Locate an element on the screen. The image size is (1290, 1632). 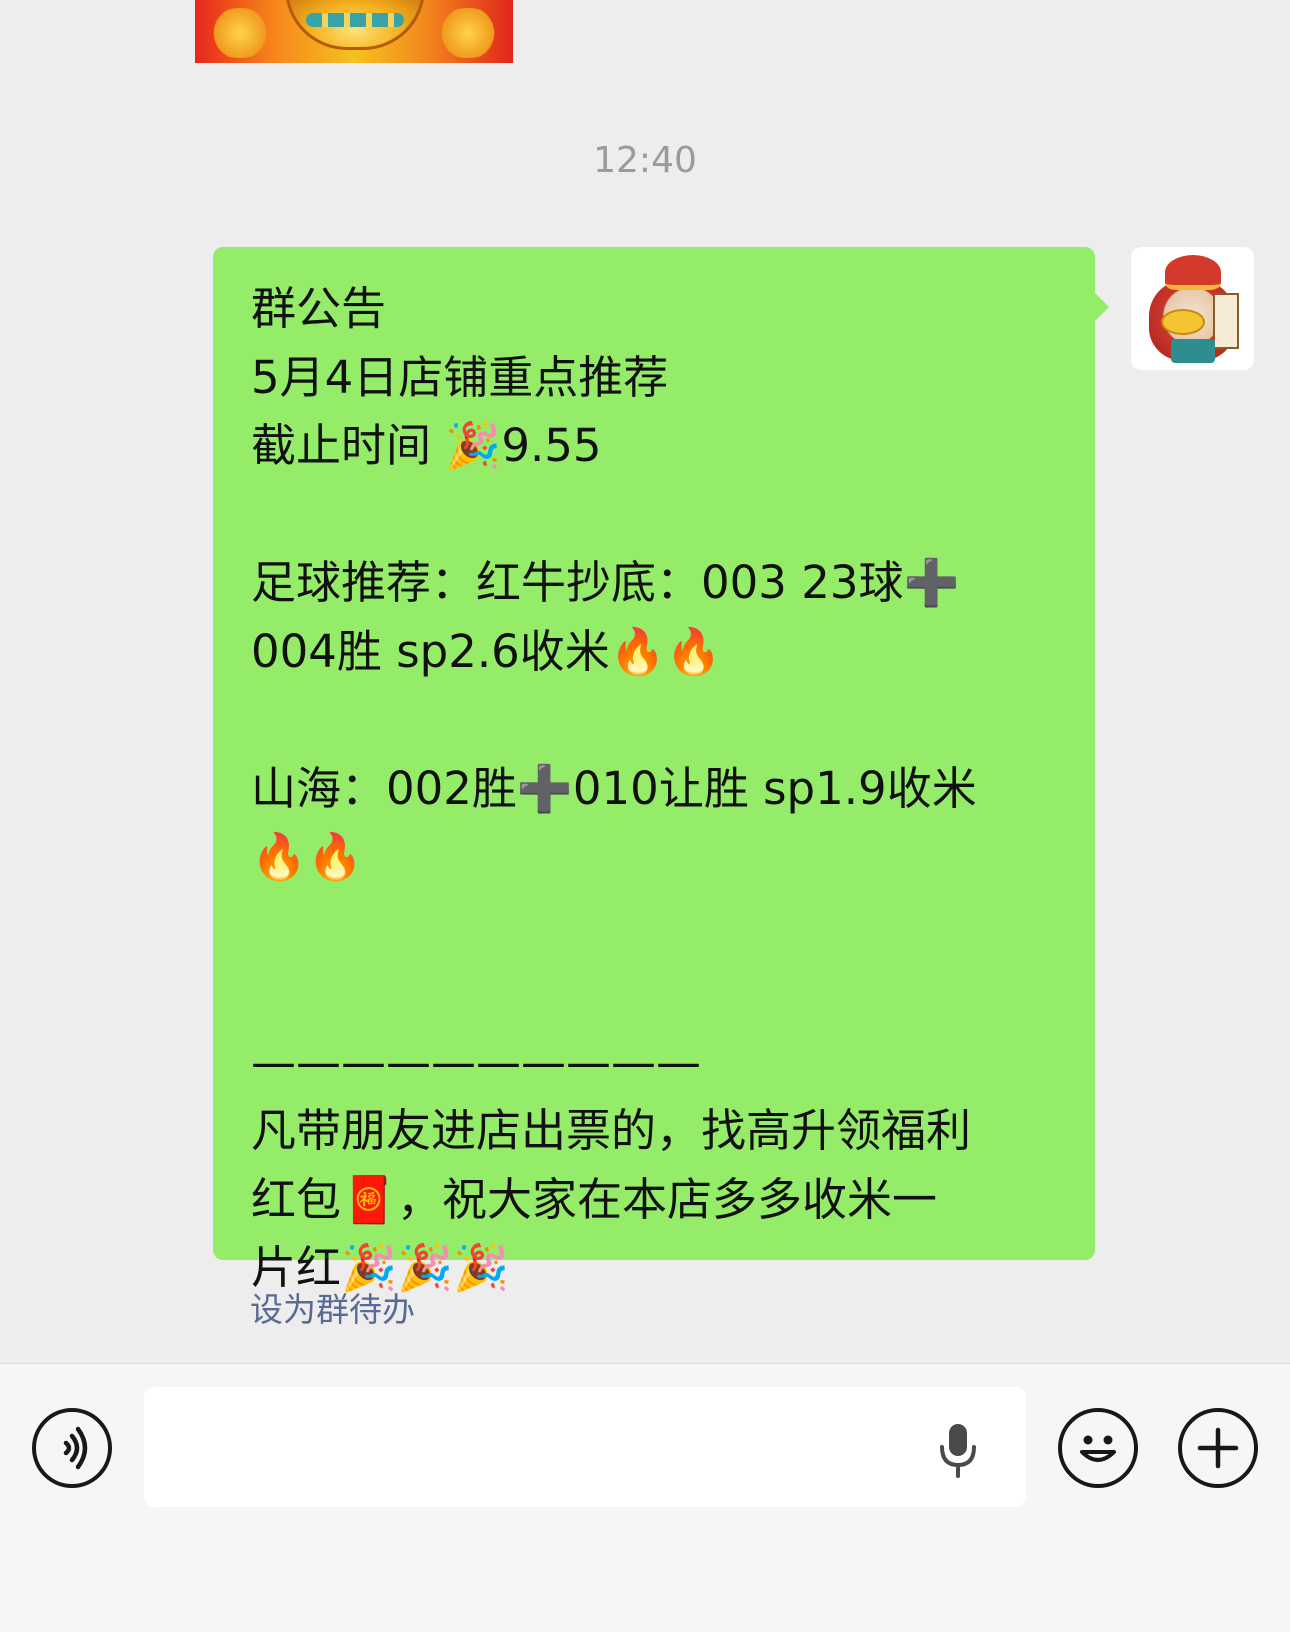
microphone-icon is located at coordinates (958, 1451).